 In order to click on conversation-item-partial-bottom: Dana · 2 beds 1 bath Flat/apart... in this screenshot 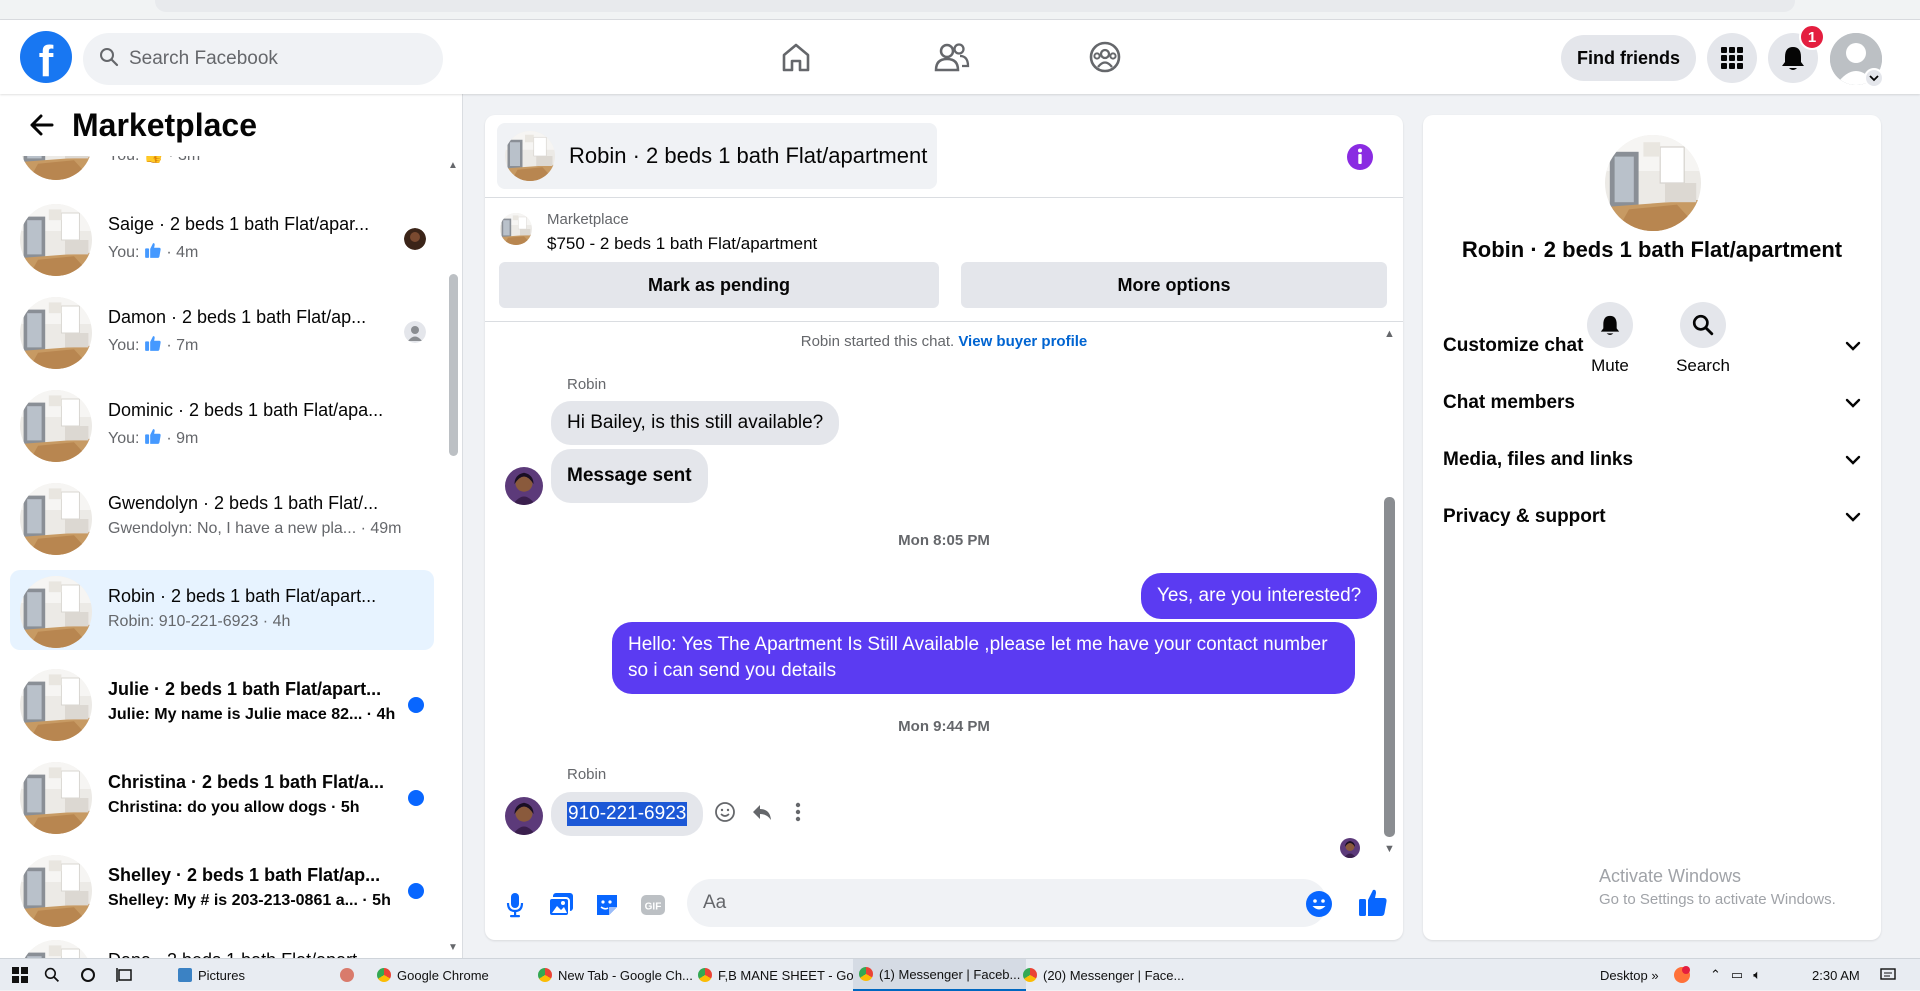, I will do `click(222, 946)`.